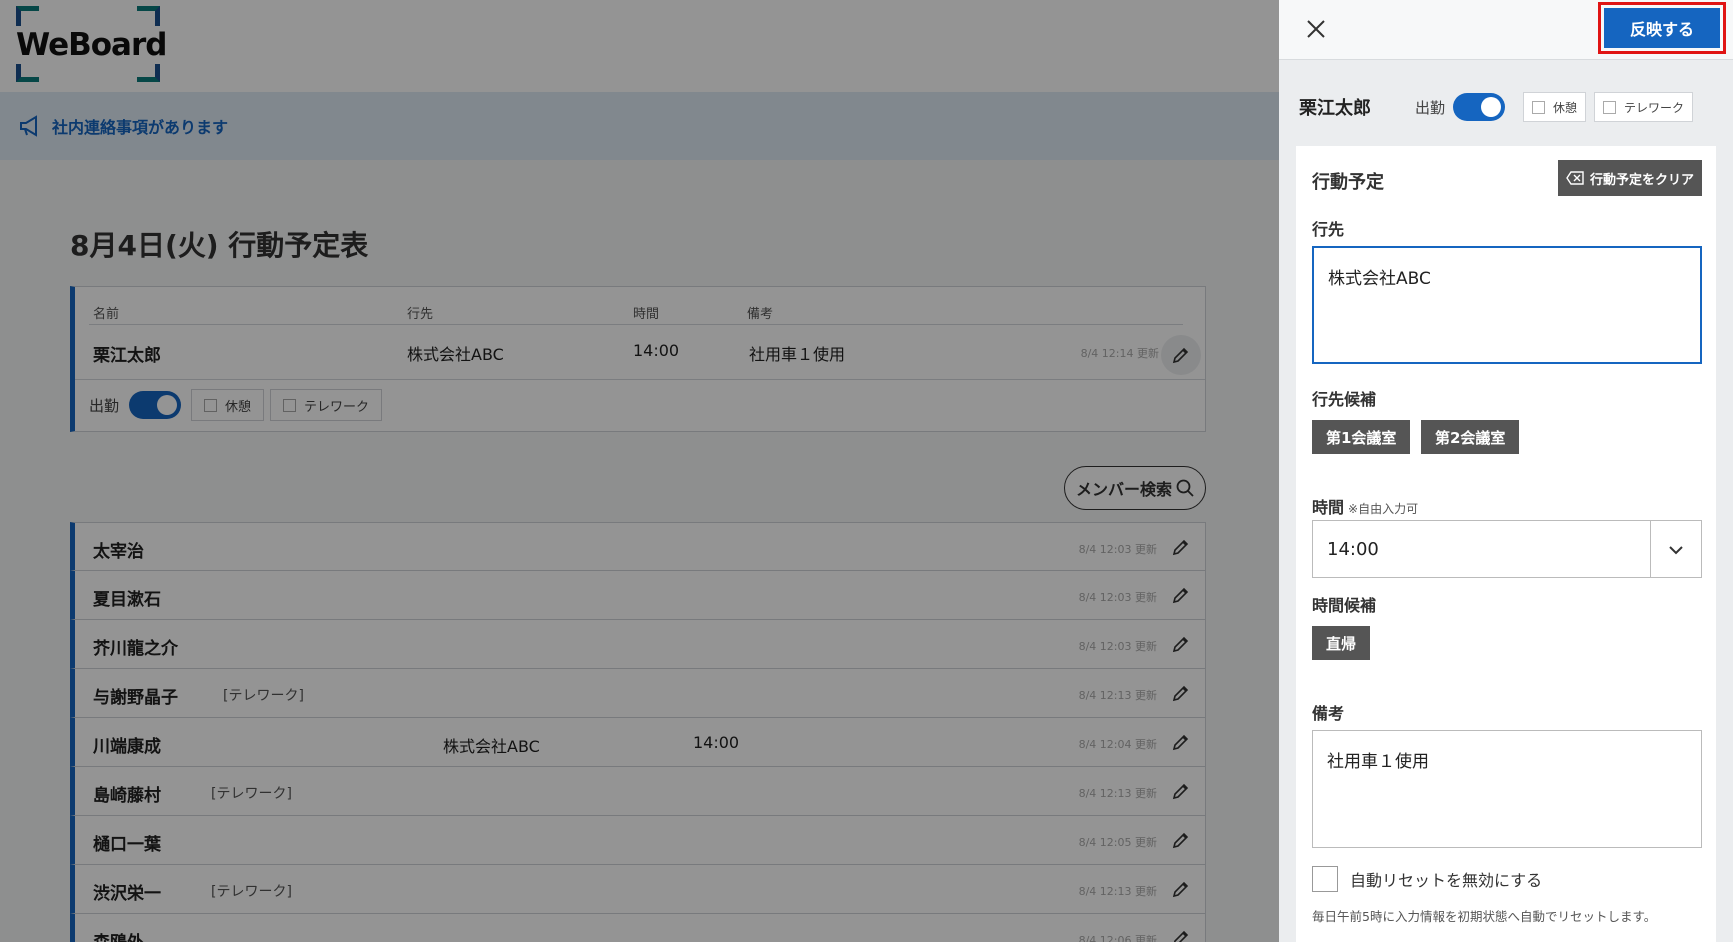 This screenshot has width=1733, height=942. I want to click on time-hint: ※自由入力可, so click(1383, 509).